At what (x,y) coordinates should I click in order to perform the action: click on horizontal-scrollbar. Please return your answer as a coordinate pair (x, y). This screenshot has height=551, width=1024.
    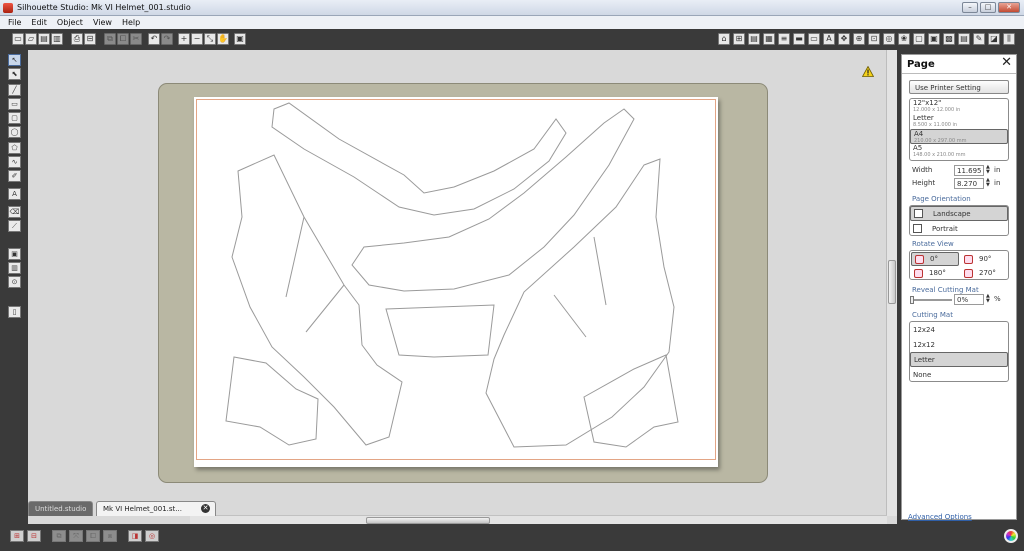
    Looking at the image, I should click on (538, 519).